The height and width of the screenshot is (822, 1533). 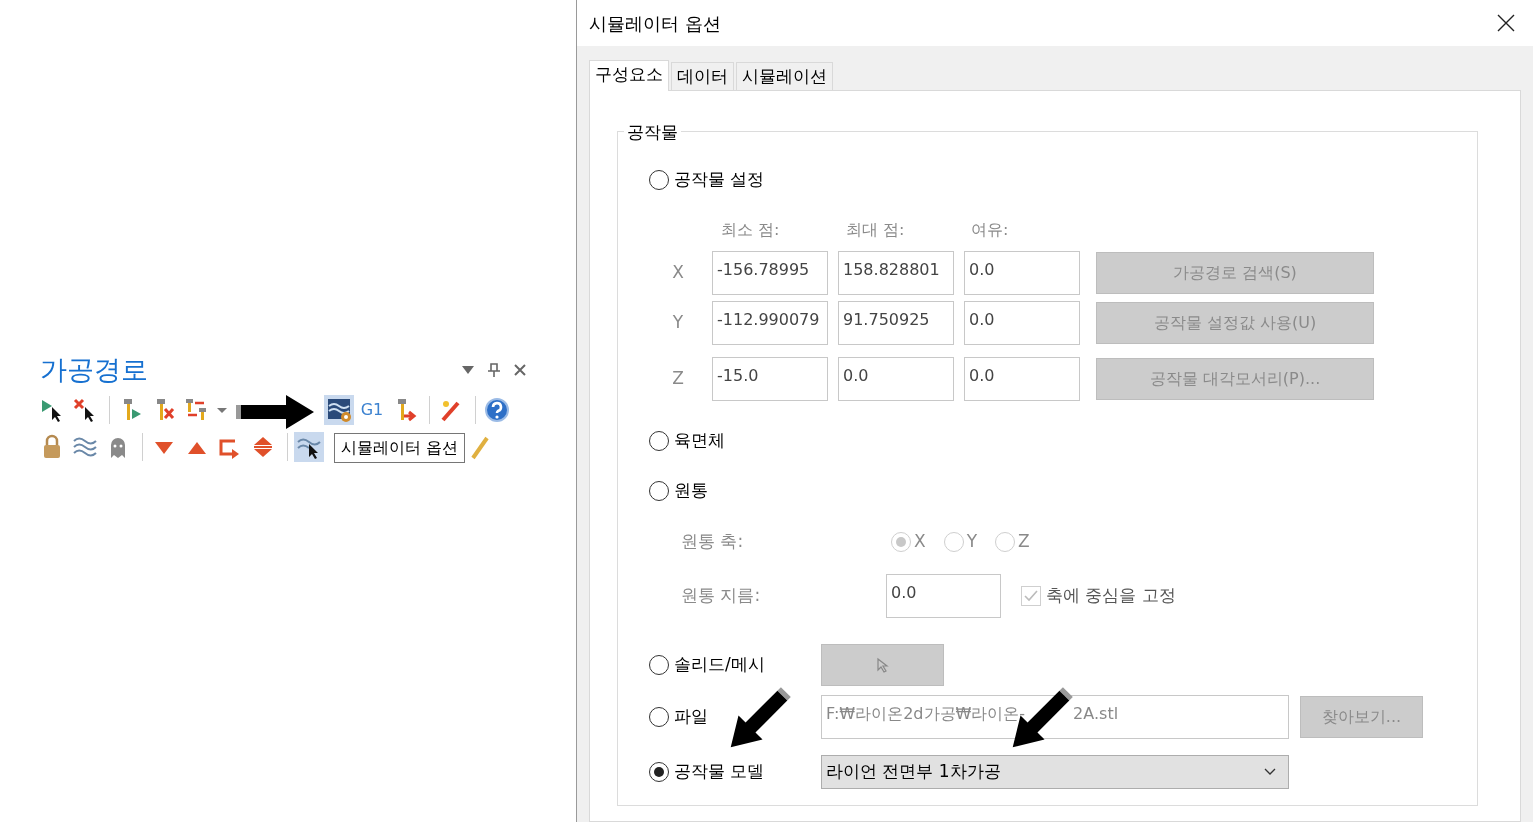 What do you see at coordinates (691, 717) in the screenshot?
I see `radio-label: 파일` at bounding box center [691, 717].